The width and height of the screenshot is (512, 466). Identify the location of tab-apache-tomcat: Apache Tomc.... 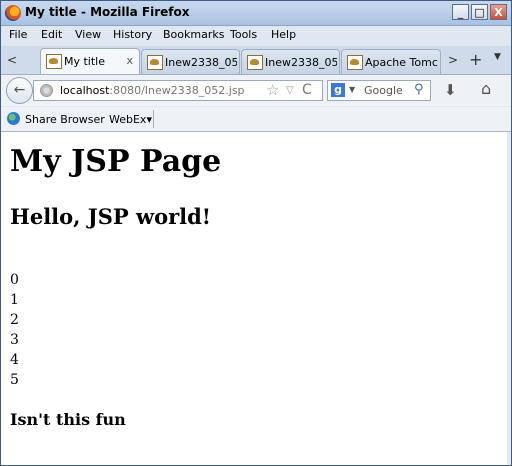
(391, 61).